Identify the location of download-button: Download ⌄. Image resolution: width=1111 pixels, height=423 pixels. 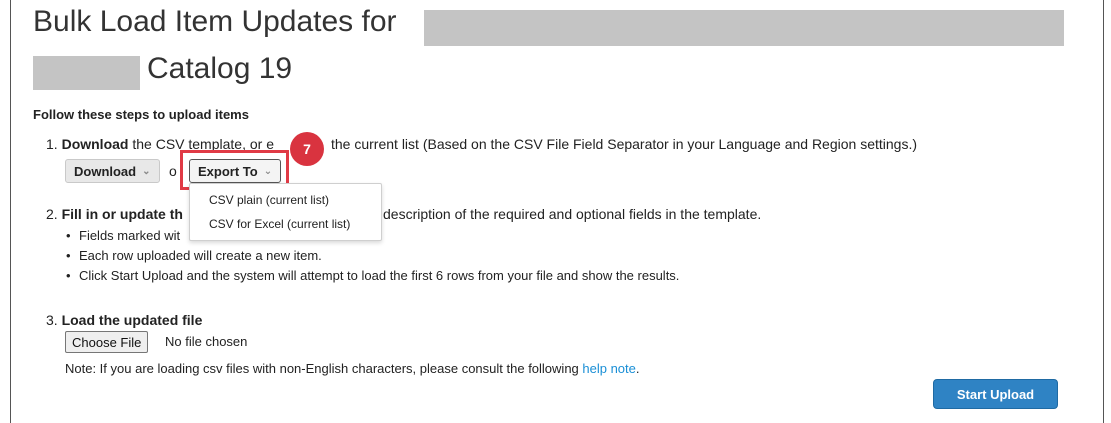
(112, 171).